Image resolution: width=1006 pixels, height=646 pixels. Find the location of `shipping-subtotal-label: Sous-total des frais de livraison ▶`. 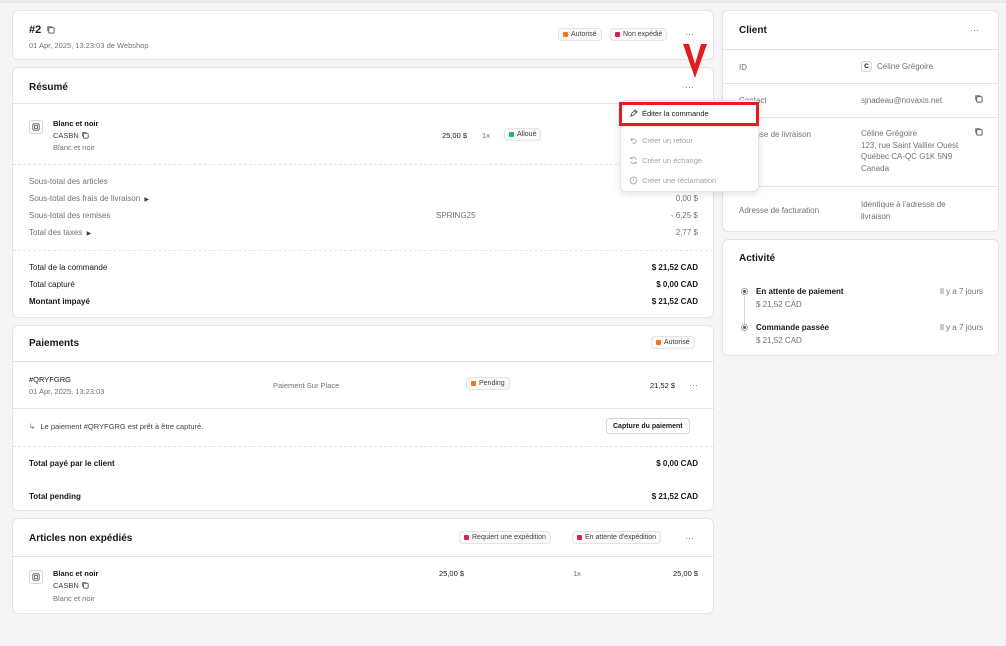

shipping-subtotal-label: Sous-total des frais de livraison ▶ is located at coordinates (89, 198).